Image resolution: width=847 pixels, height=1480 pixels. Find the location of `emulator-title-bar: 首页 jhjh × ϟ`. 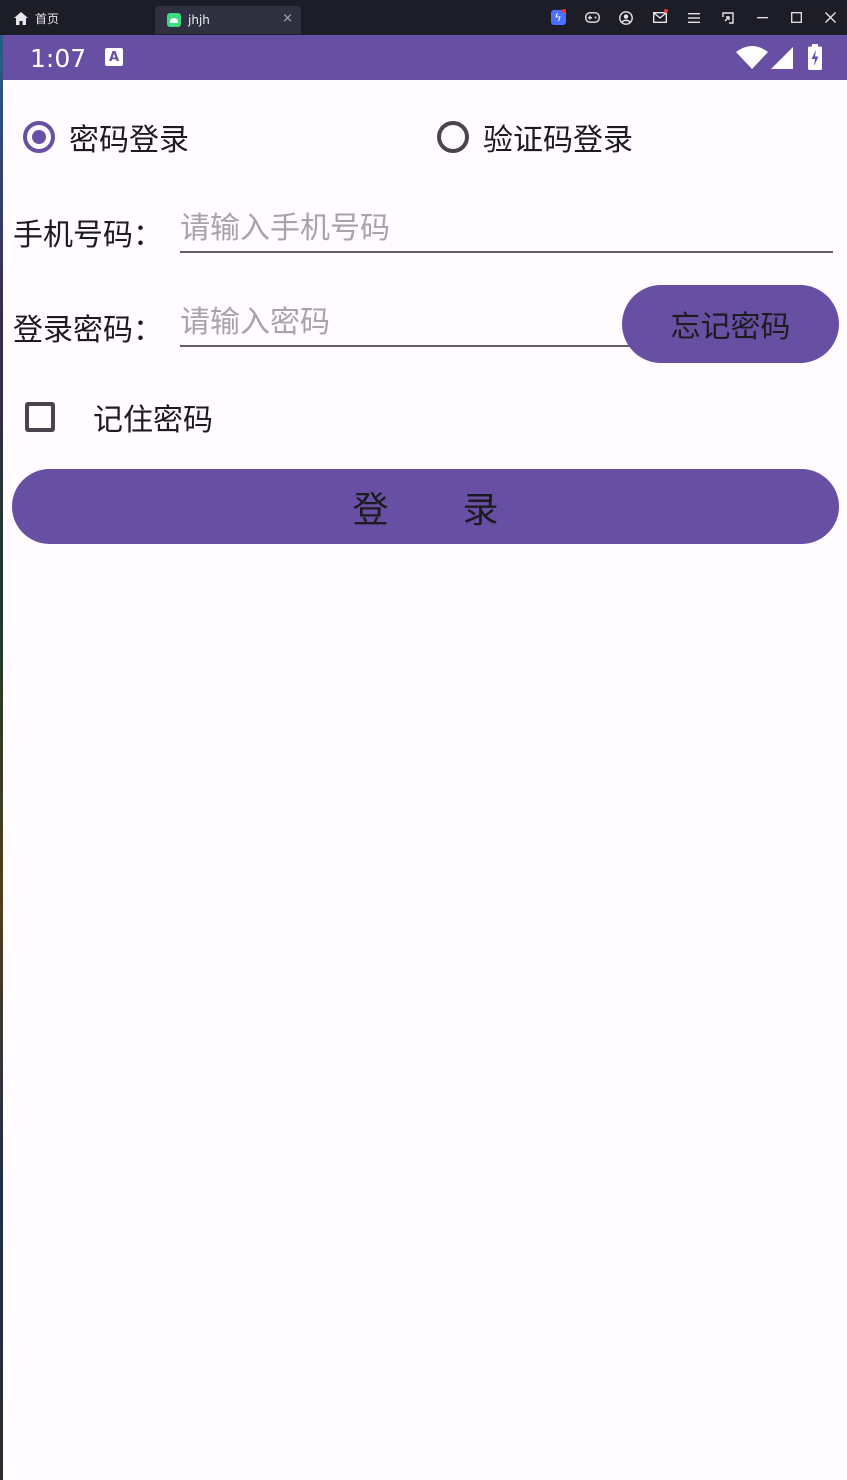

emulator-title-bar: 首页 jhjh × ϟ is located at coordinates (423, 17).